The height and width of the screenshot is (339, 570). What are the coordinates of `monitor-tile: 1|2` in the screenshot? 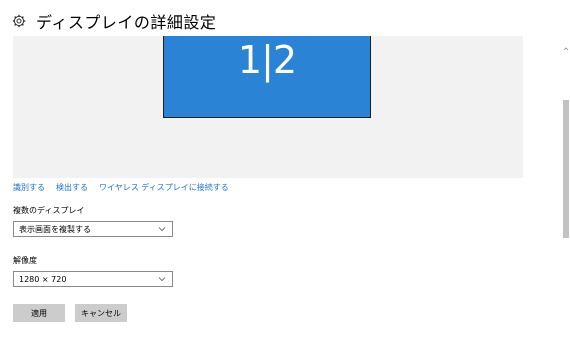 It's located at (267, 77).